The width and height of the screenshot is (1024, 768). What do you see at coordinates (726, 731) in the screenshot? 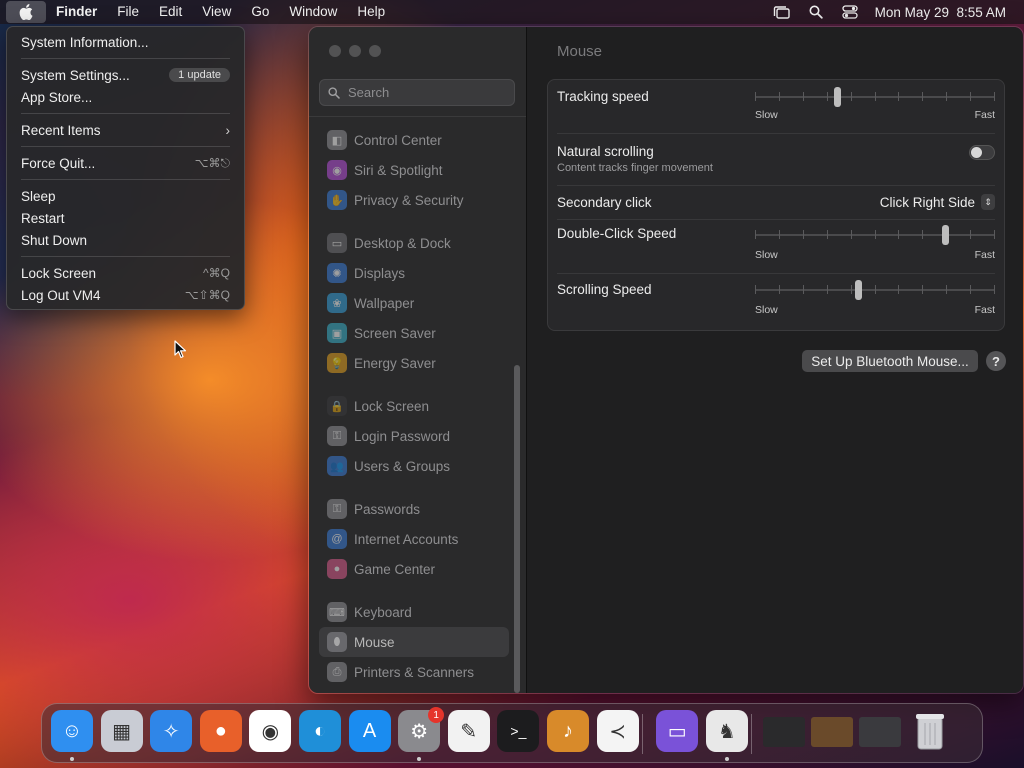
I see `chess-icon: ♞` at bounding box center [726, 731].